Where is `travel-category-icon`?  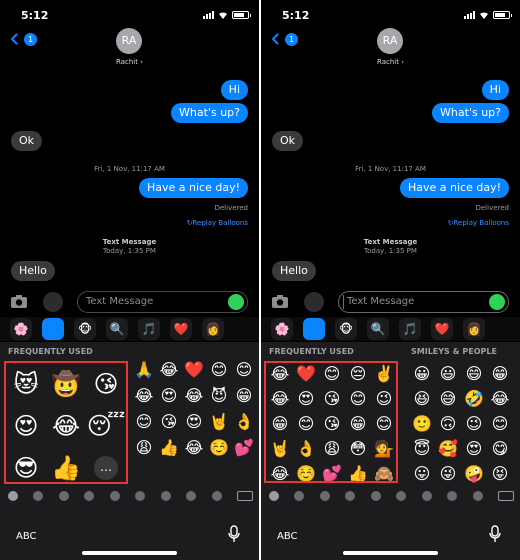
travel-category-icon is located at coordinates (140, 496).